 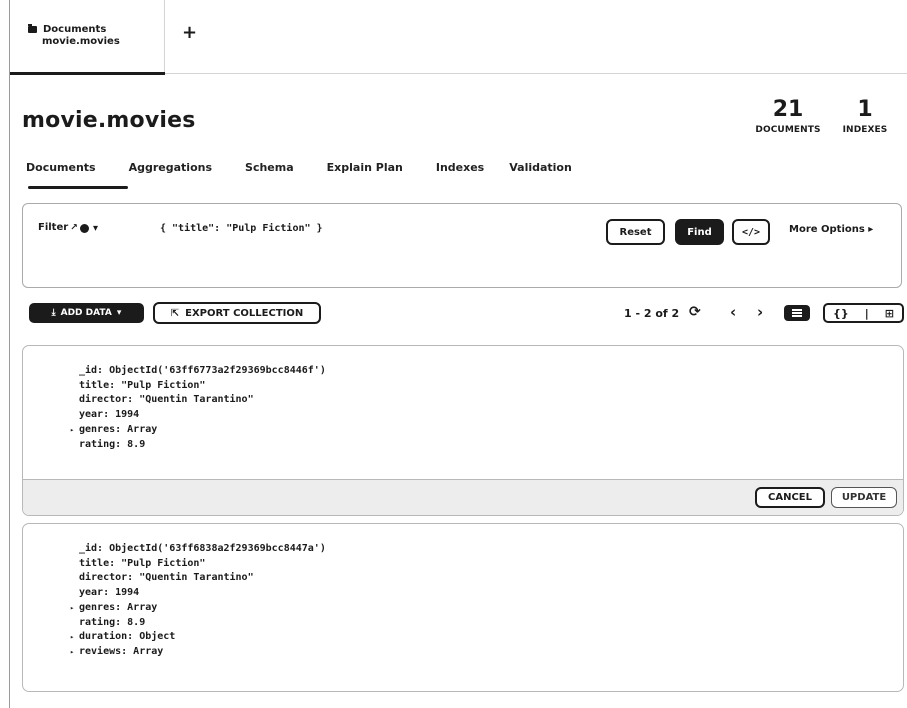 What do you see at coordinates (87, 73) in the screenshot?
I see `active-tab-indicator` at bounding box center [87, 73].